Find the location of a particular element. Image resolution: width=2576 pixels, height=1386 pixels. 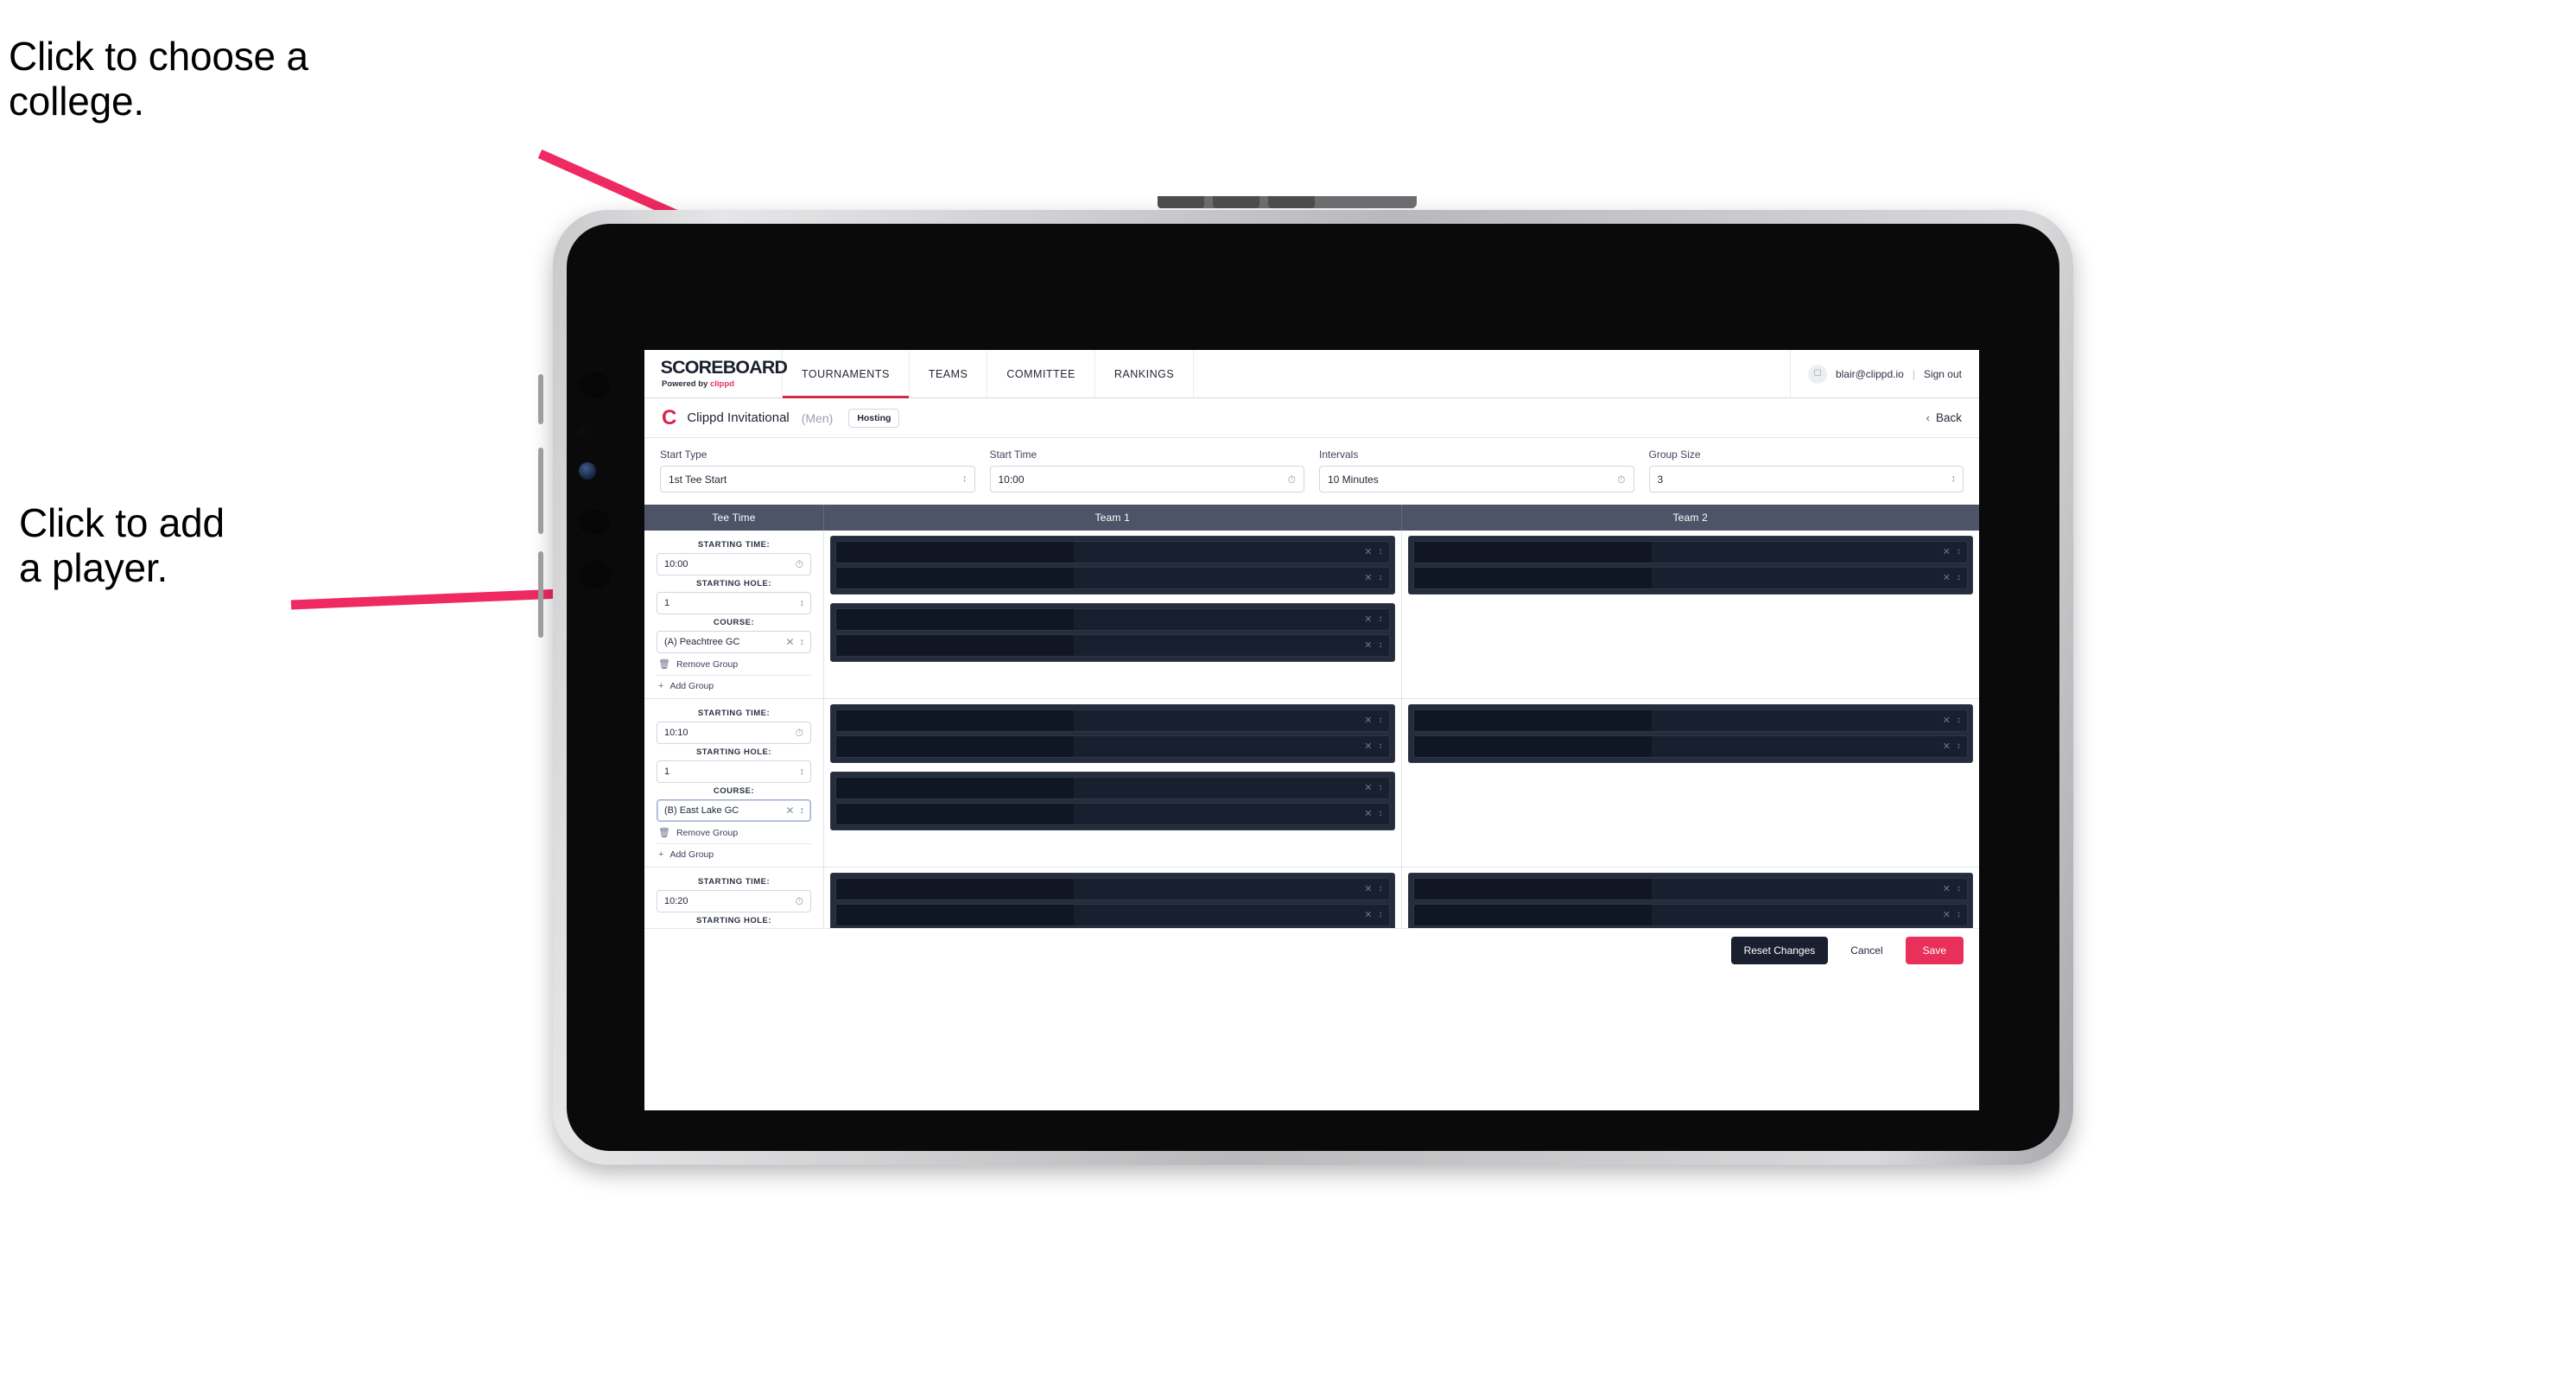

start-type-select: 1st Tee Start ↕ is located at coordinates (817, 479).